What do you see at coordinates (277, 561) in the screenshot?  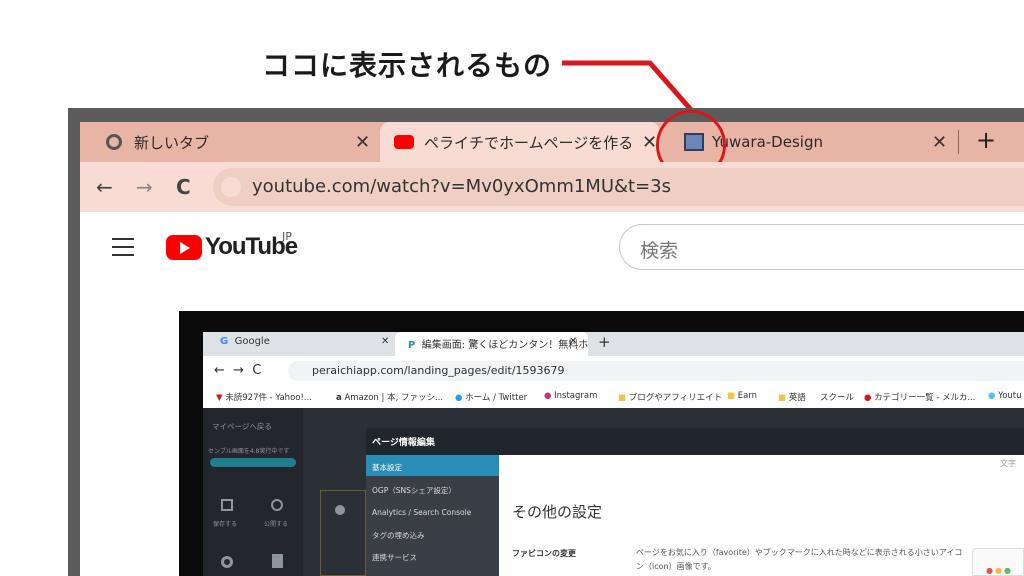 I see `document-icon` at bounding box center [277, 561].